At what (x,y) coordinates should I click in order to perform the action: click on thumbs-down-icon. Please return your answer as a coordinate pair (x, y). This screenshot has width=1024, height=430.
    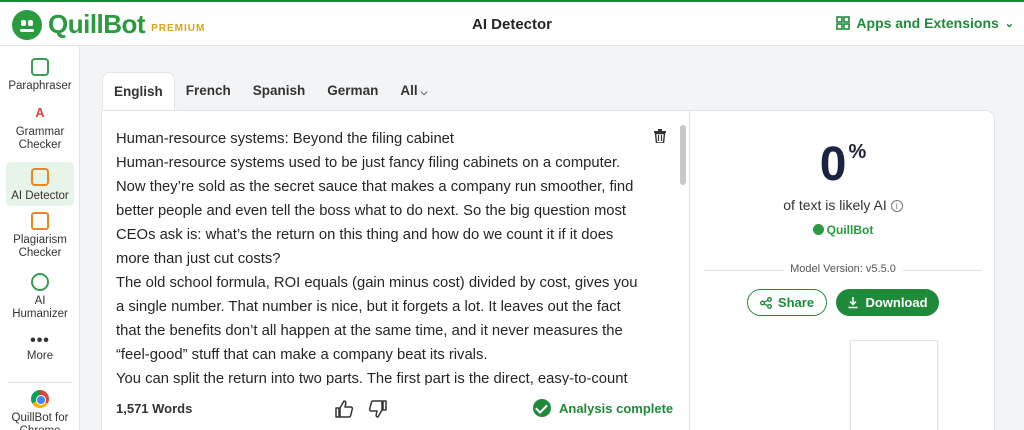
    Looking at the image, I should click on (378, 409).